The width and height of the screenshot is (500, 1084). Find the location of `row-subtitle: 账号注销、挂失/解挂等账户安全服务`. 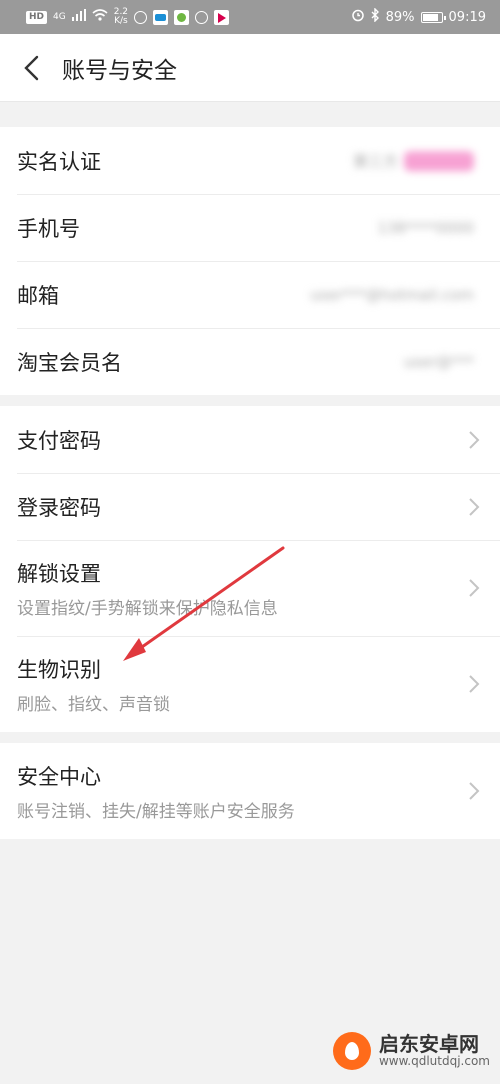

row-subtitle: 账号注销、挂失/解挂等账户安全服务 is located at coordinates (156, 811).